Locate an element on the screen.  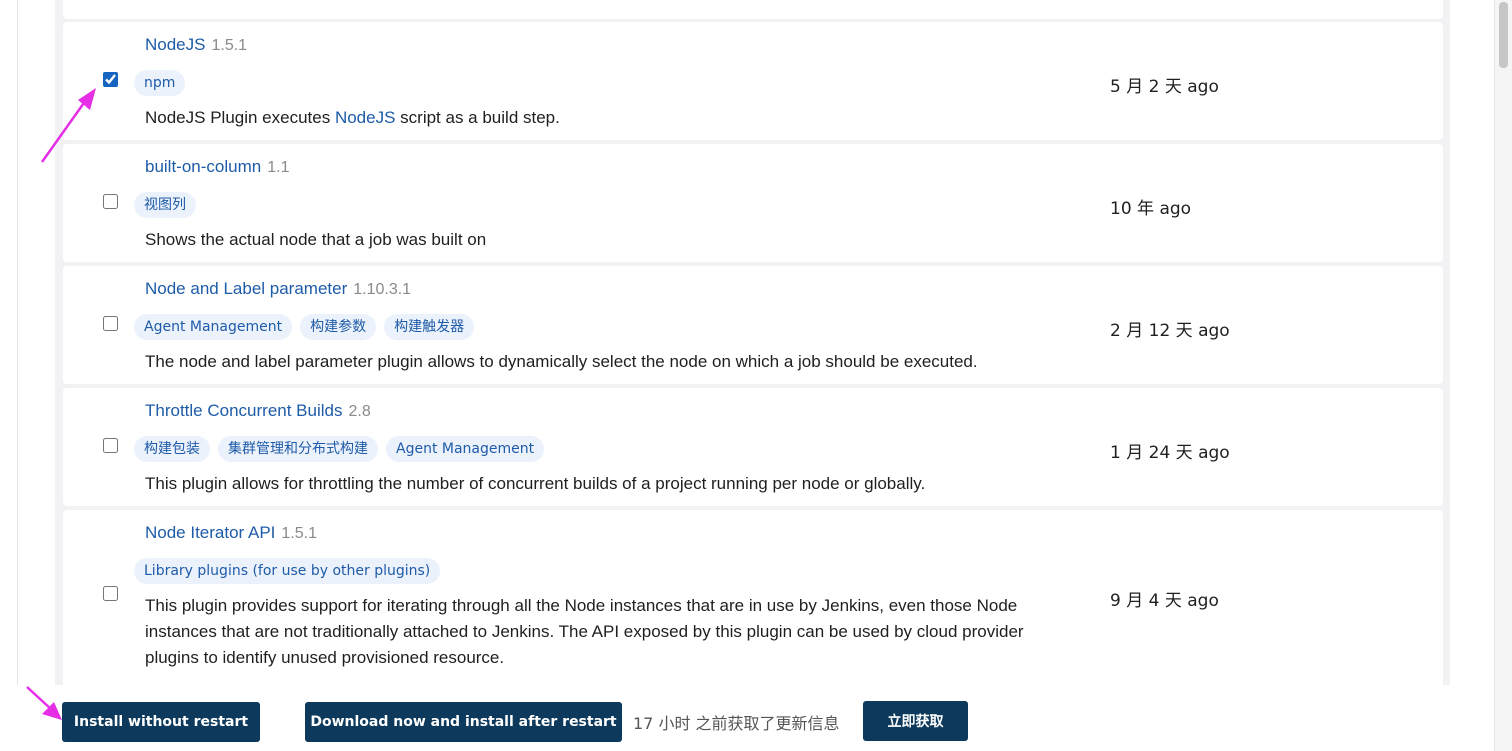
plugin-name: built-on-column is located at coordinates (203, 166).